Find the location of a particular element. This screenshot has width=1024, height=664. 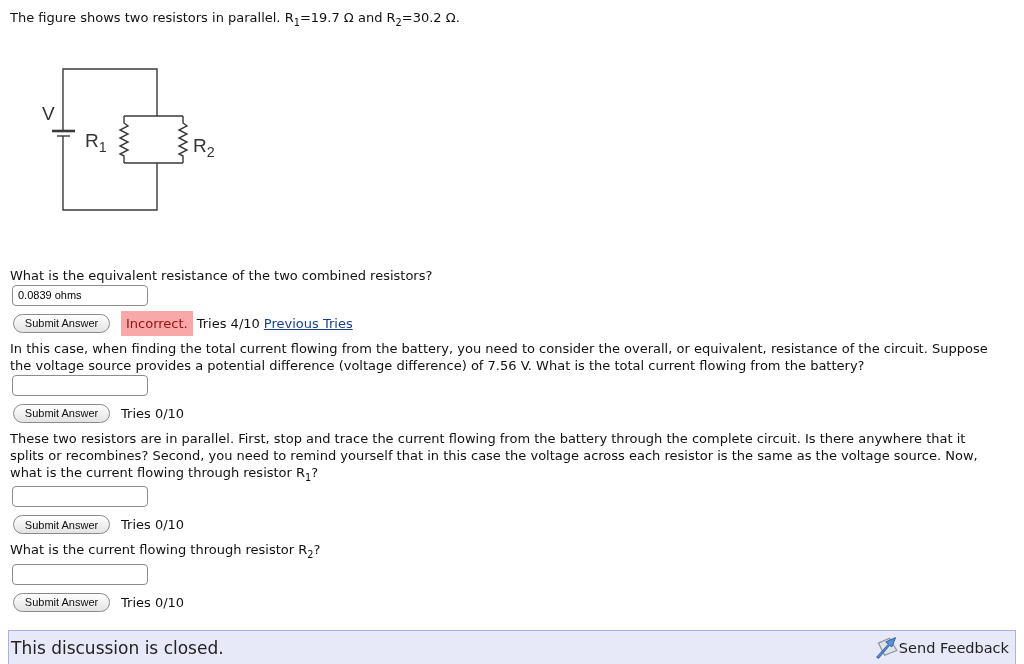

question-text: These two resistors are in parallel. First, stop and trace the current flowing from the battery through the complete circuit. Is there anywhere that it splits or recombines? Second, you need to remind yourself that in this case the voltage across each resistor is the same as the voltage source. Now, what is the current flowing through resistor R$_{1}$? is located at coordinates (494, 457).